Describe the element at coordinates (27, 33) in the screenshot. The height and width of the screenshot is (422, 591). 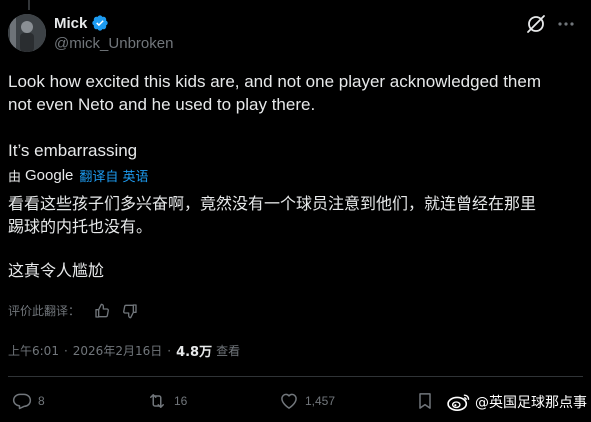
I see `avatar` at that location.